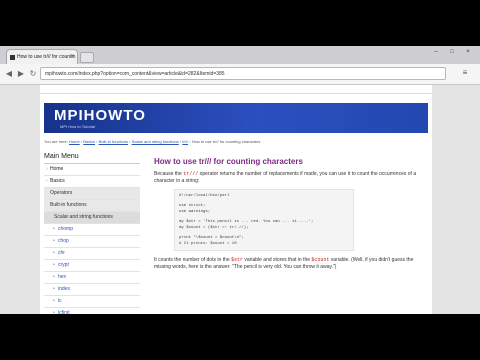 The image size is (480, 360). I want to click on breadcrumb-prefix: You are here:, so click(56, 141).